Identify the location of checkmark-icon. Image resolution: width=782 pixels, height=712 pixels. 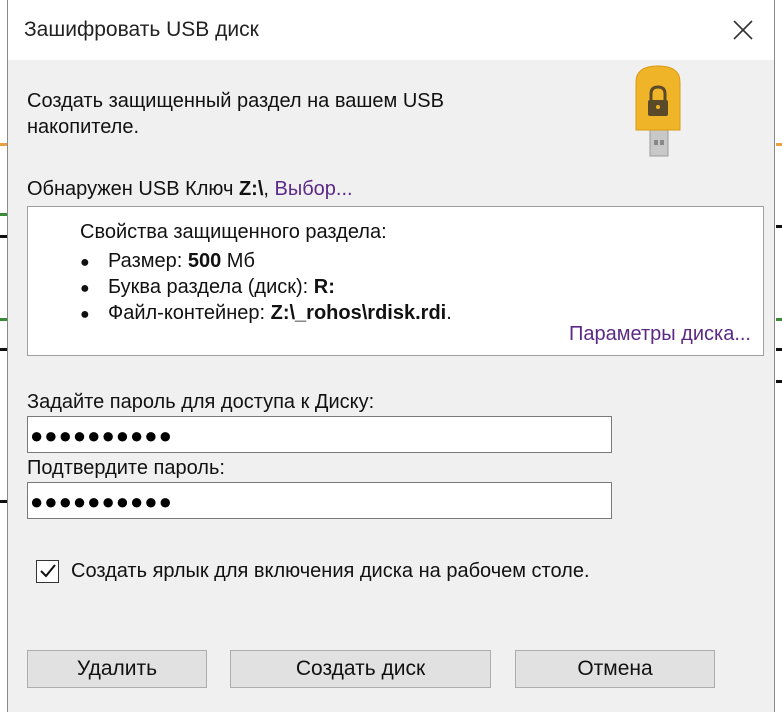
(47, 571).